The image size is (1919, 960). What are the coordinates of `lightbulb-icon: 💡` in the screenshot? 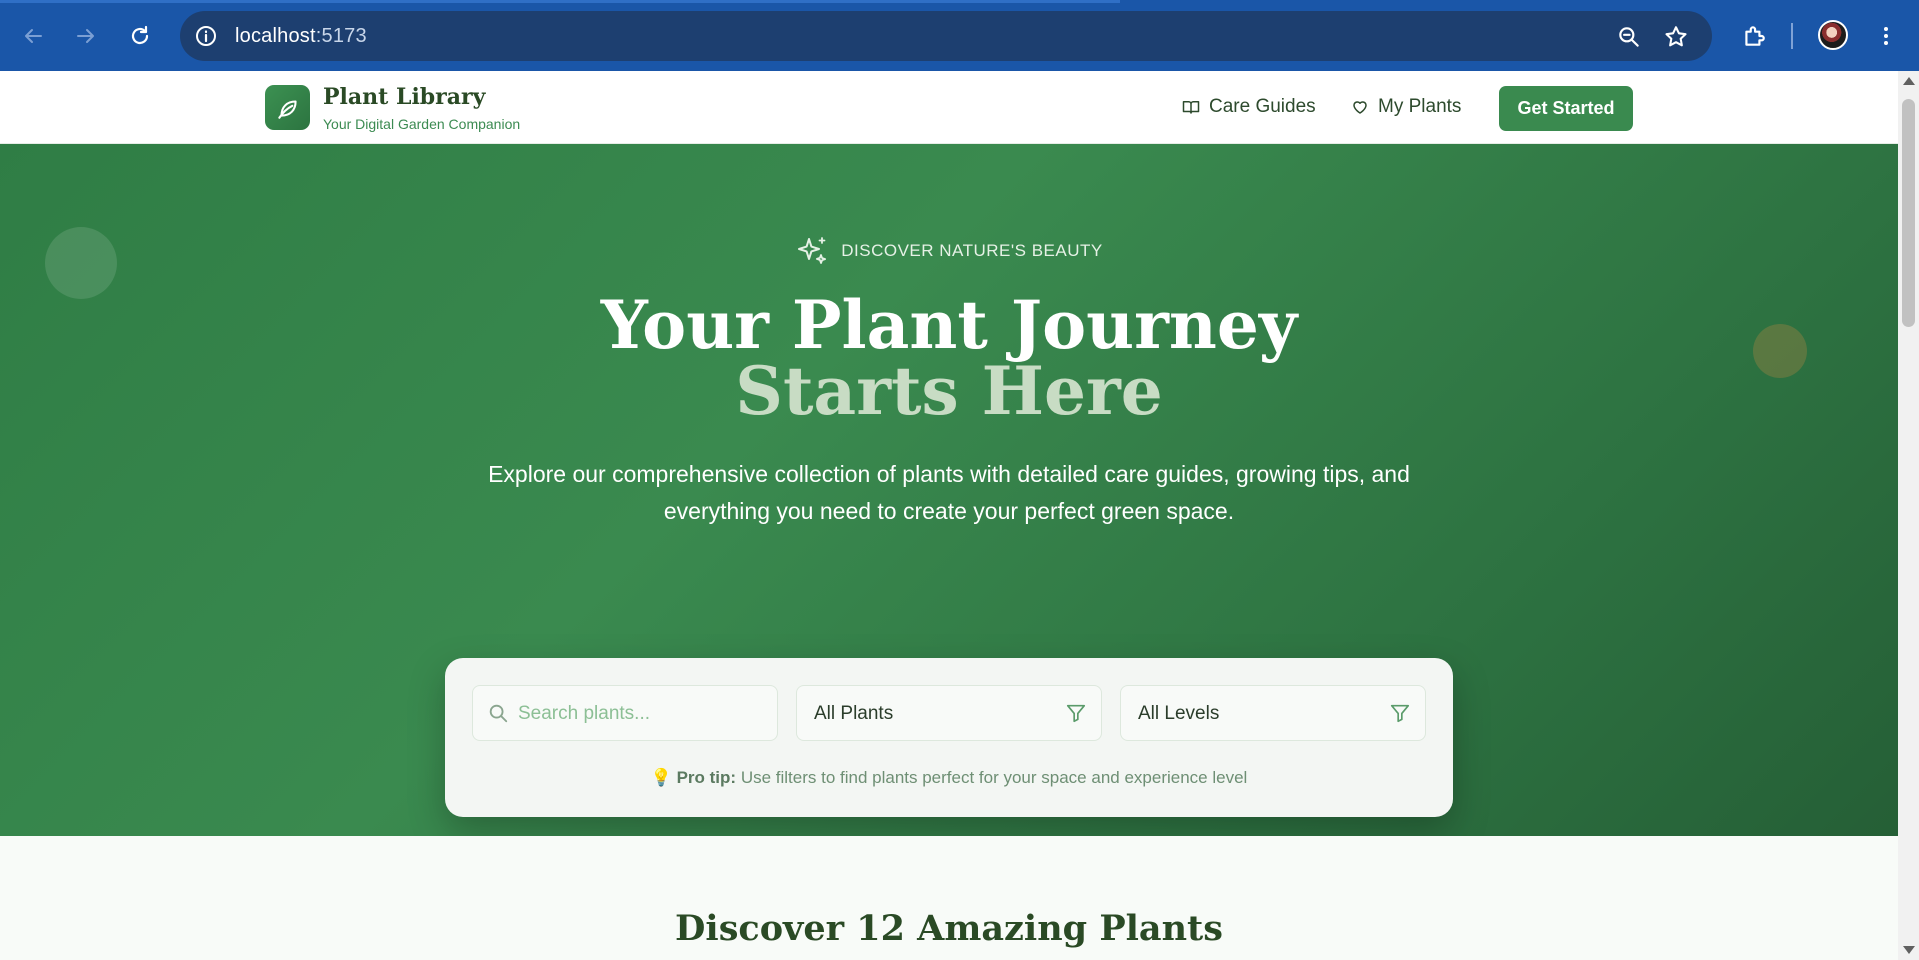 It's located at (661, 777).